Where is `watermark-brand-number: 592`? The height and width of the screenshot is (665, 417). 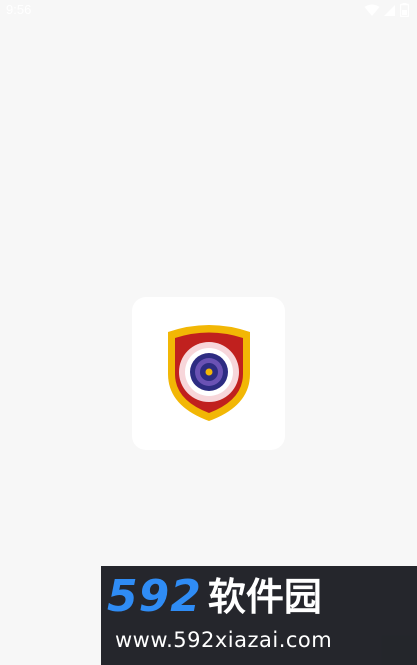
watermark-brand-number: 592 is located at coordinates (154, 596).